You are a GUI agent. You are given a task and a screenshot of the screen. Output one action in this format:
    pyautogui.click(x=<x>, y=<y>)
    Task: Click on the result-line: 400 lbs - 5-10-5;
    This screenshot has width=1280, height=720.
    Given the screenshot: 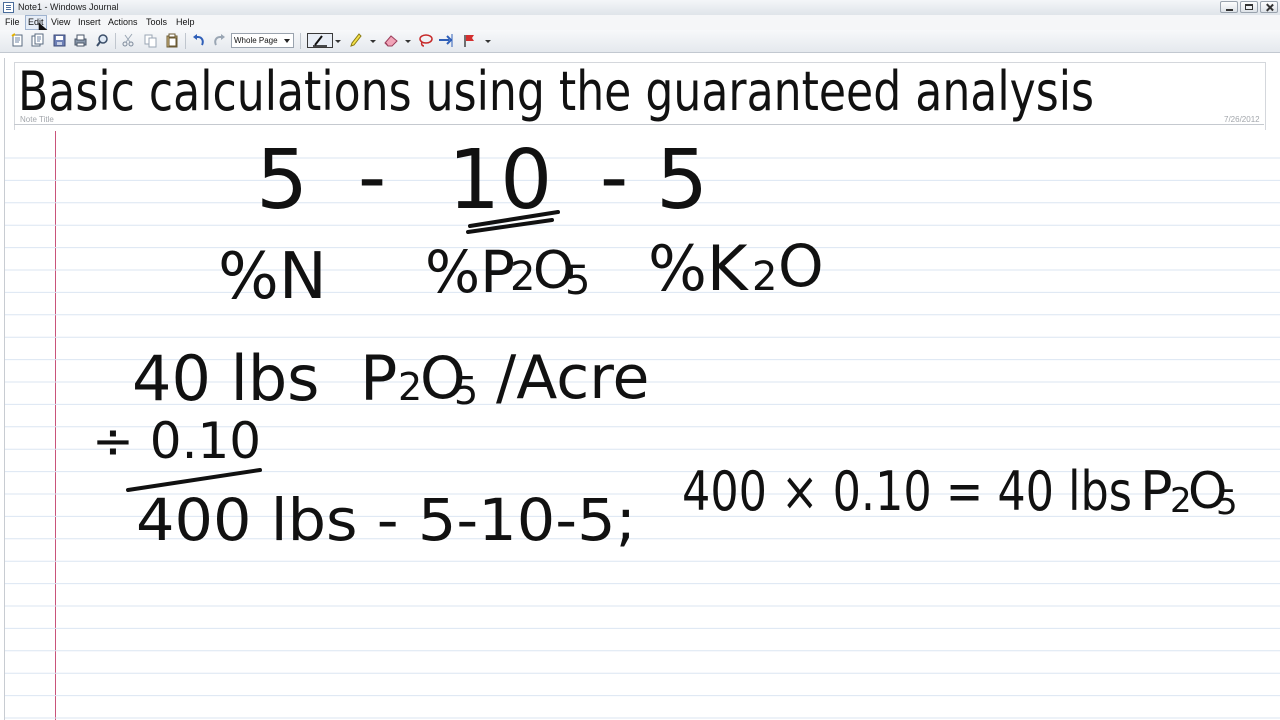 What is the action you would take?
    pyautogui.click(x=386, y=520)
    